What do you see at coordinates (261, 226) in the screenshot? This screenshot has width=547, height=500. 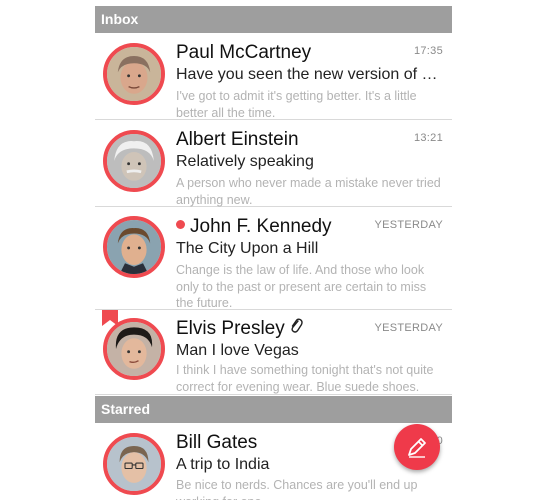 I see `sender-name: John F. Kennedy` at bounding box center [261, 226].